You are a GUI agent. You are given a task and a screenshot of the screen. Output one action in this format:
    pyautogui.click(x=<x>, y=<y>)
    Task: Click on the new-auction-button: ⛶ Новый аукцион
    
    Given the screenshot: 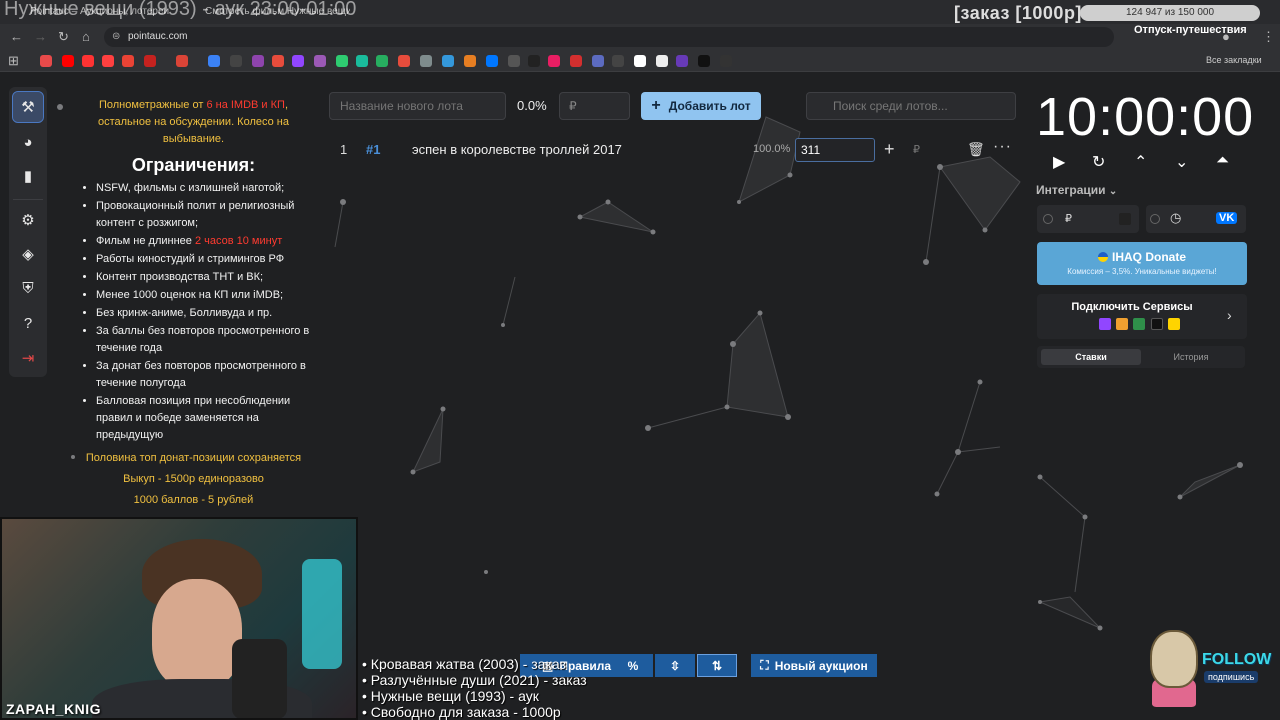 What is the action you would take?
    pyautogui.click(x=814, y=665)
    